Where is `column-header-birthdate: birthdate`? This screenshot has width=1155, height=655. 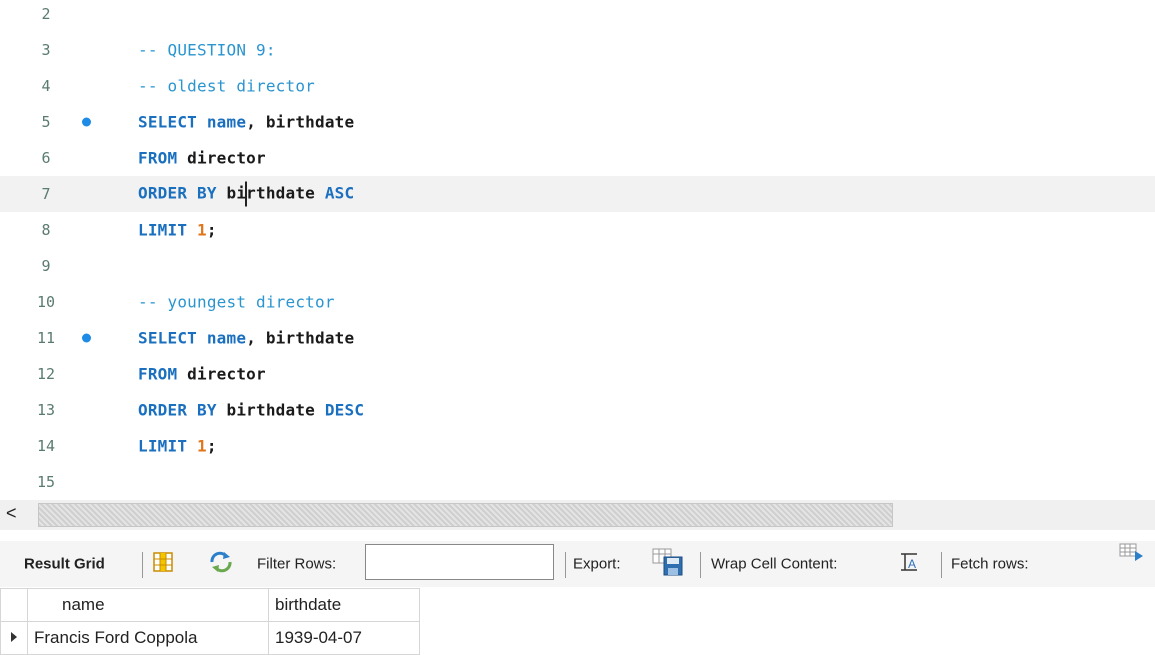 column-header-birthdate: birthdate is located at coordinates (344, 605).